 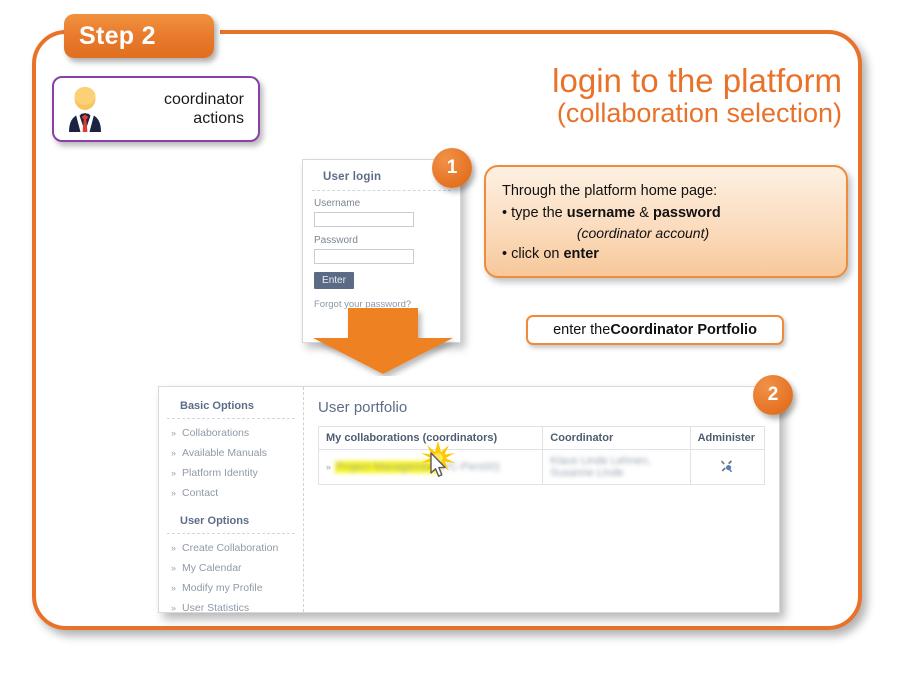 I want to click on password-input, so click(x=364, y=256).